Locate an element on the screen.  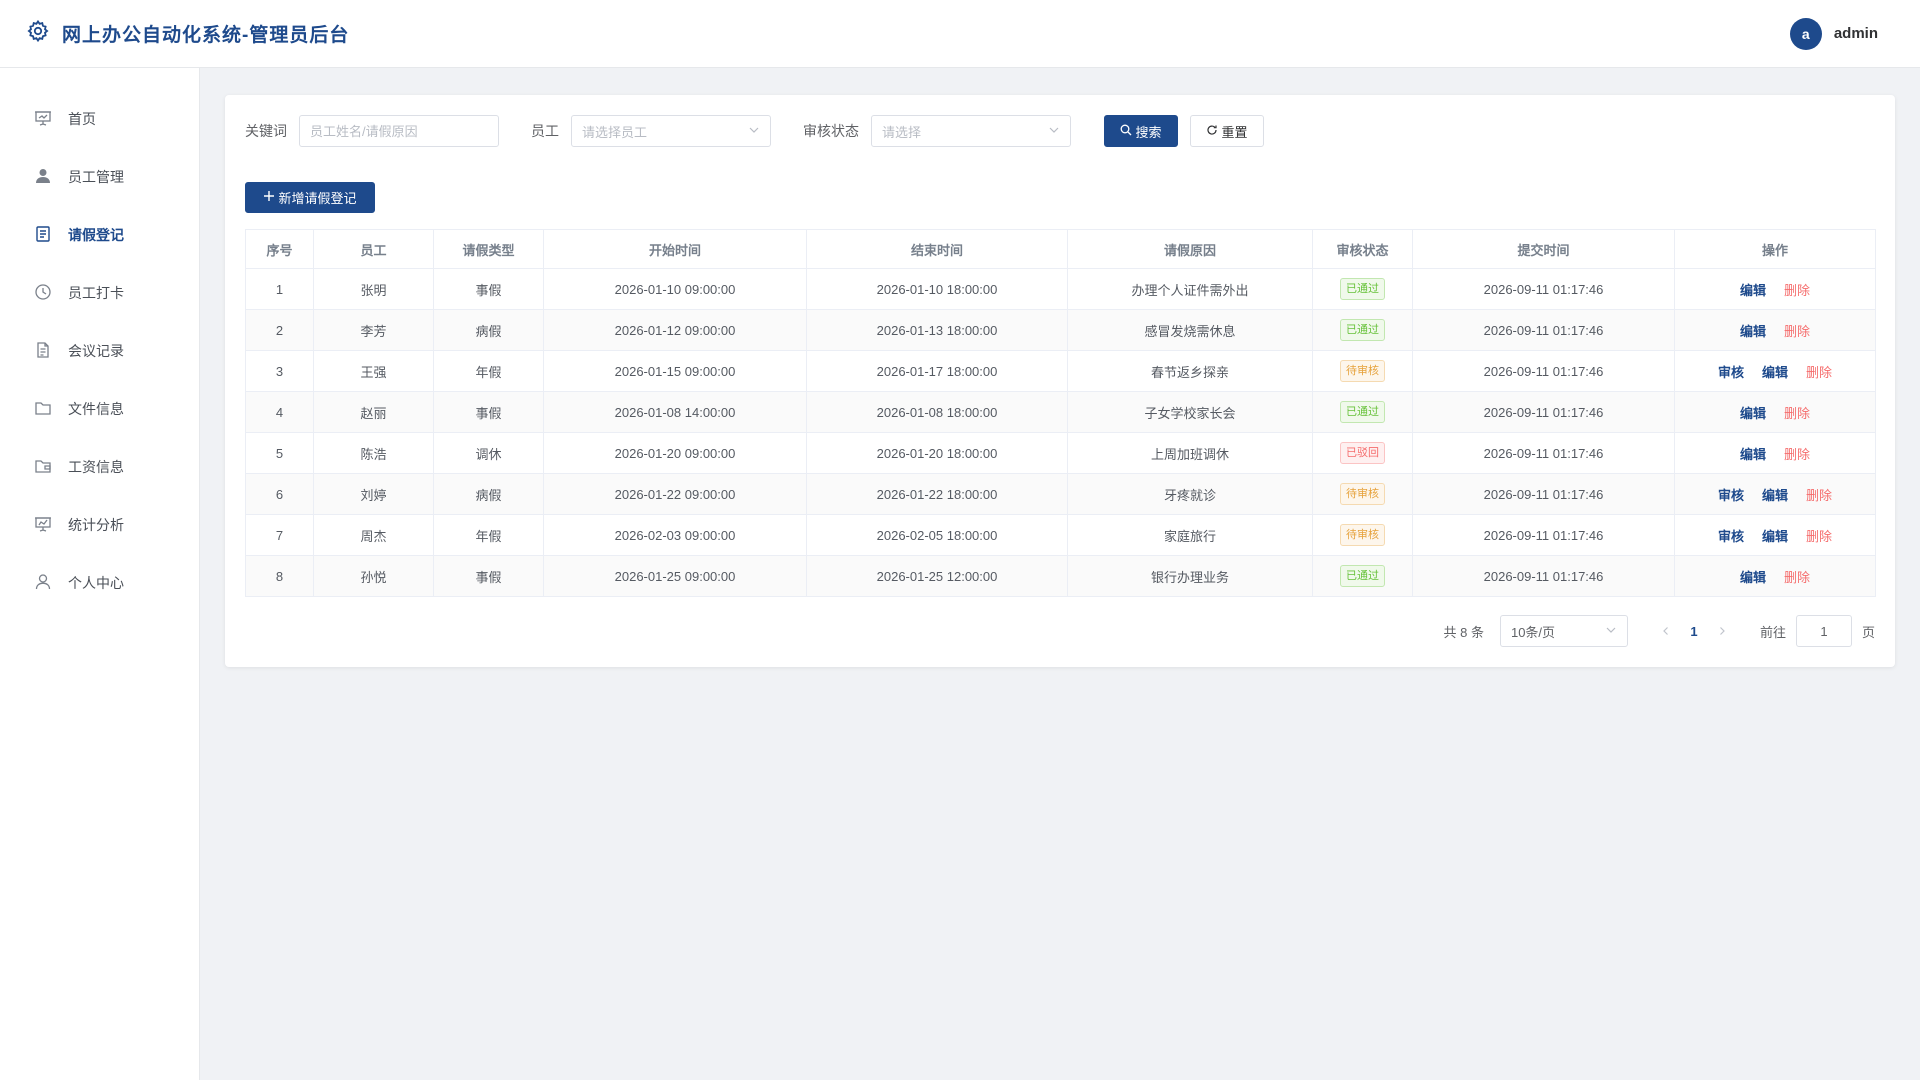
avatar: a is located at coordinates (1805, 33).